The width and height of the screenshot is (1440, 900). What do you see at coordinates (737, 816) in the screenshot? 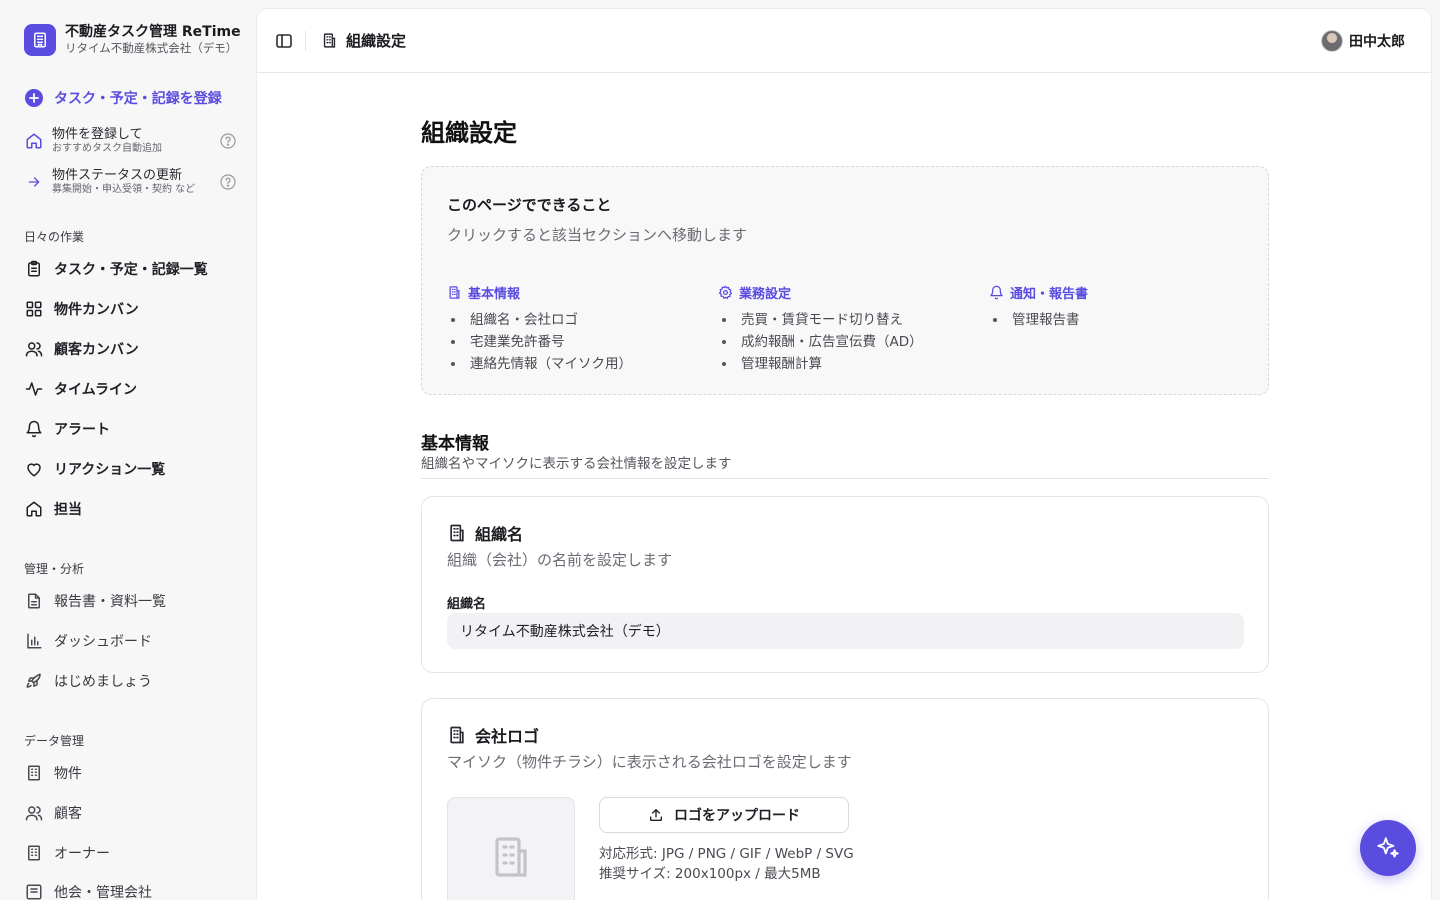
I see `upload-logo-label: ロゴをアップロード` at bounding box center [737, 816].